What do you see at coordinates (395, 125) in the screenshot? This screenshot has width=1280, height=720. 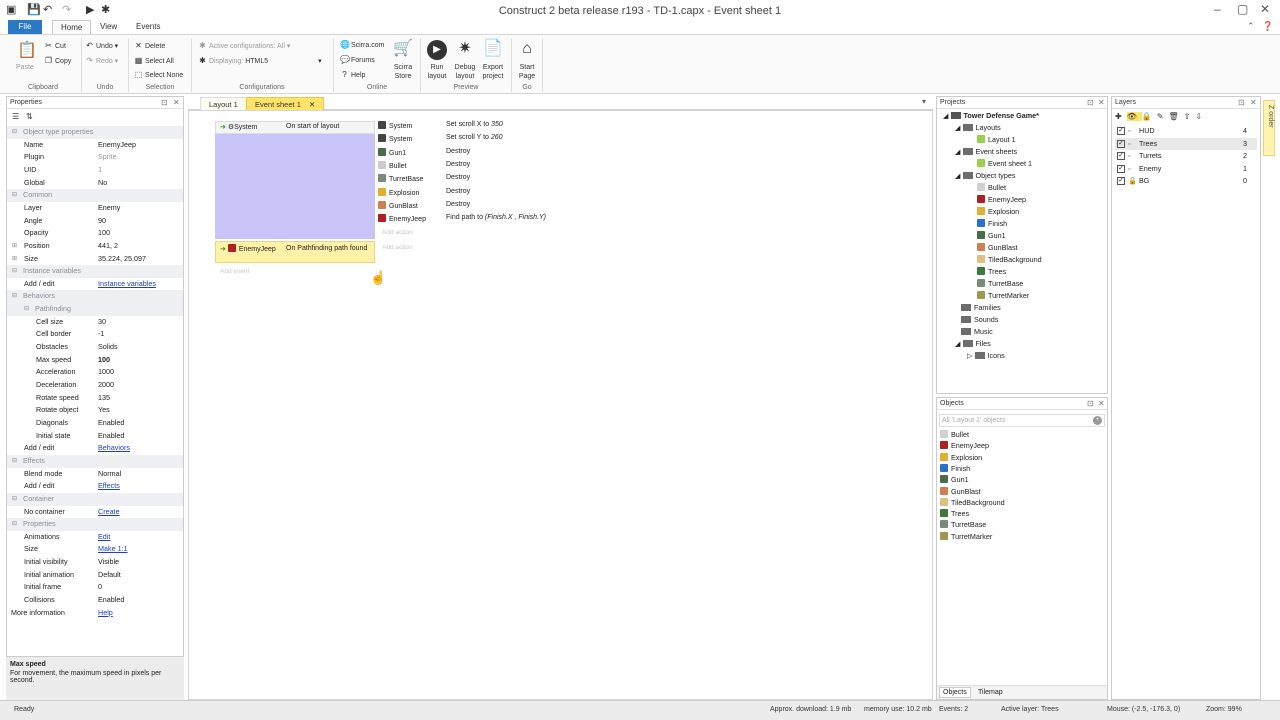 I see `action-object: System` at bounding box center [395, 125].